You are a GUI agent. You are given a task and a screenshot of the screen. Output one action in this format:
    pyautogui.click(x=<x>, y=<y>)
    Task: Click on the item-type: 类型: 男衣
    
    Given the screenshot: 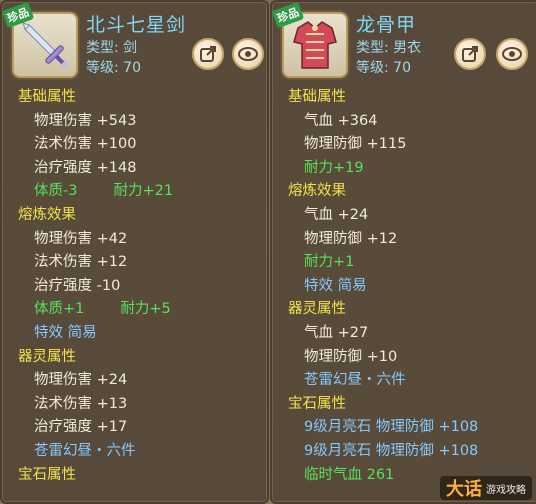 What is the action you would take?
    pyautogui.click(x=389, y=48)
    